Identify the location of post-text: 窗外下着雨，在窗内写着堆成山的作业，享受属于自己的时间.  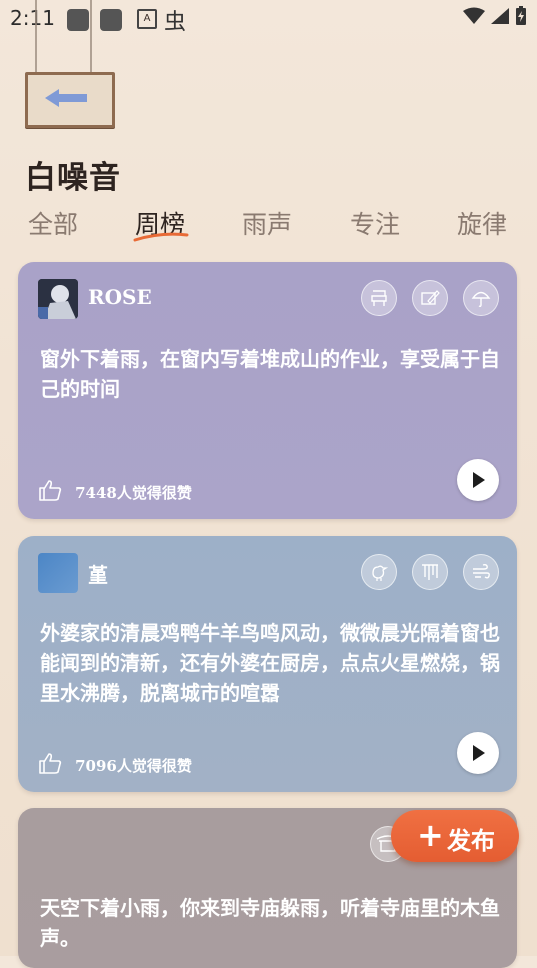
(270, 374).